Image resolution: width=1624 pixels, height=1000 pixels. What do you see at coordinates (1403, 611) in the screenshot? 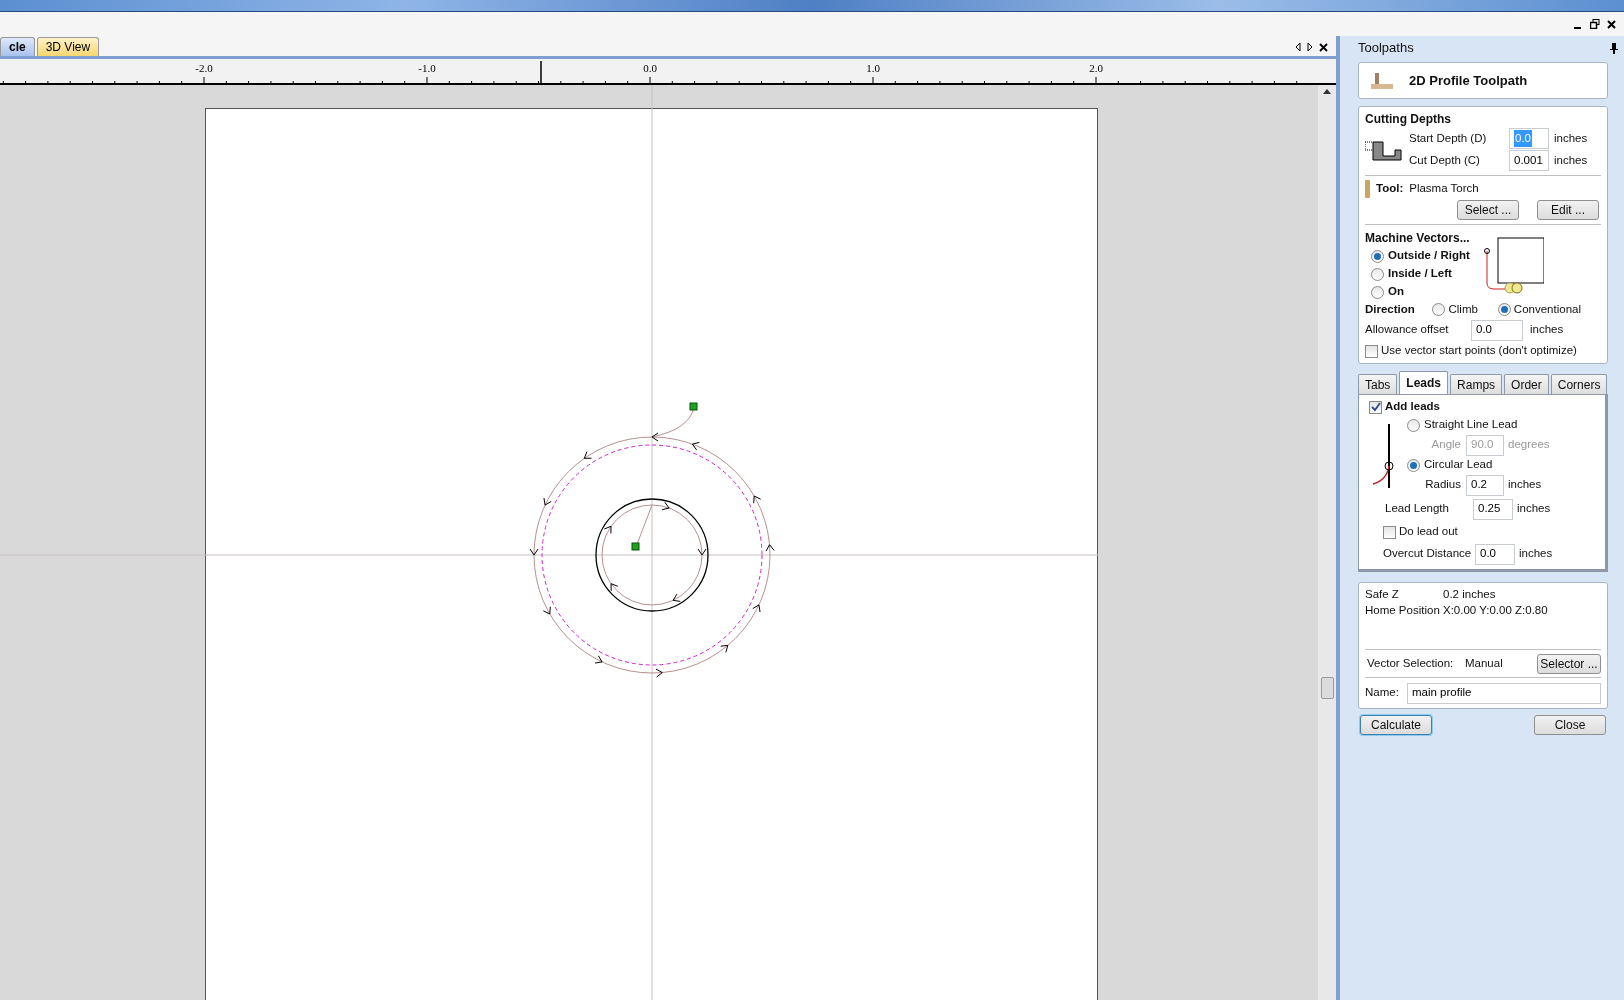
I see `field-label: Home Position` at bounding box center [1403, 611].